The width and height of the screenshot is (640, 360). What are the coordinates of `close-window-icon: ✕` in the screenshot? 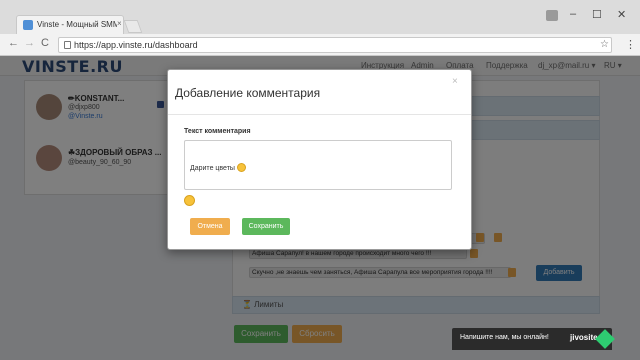 It's located at (621, 14).